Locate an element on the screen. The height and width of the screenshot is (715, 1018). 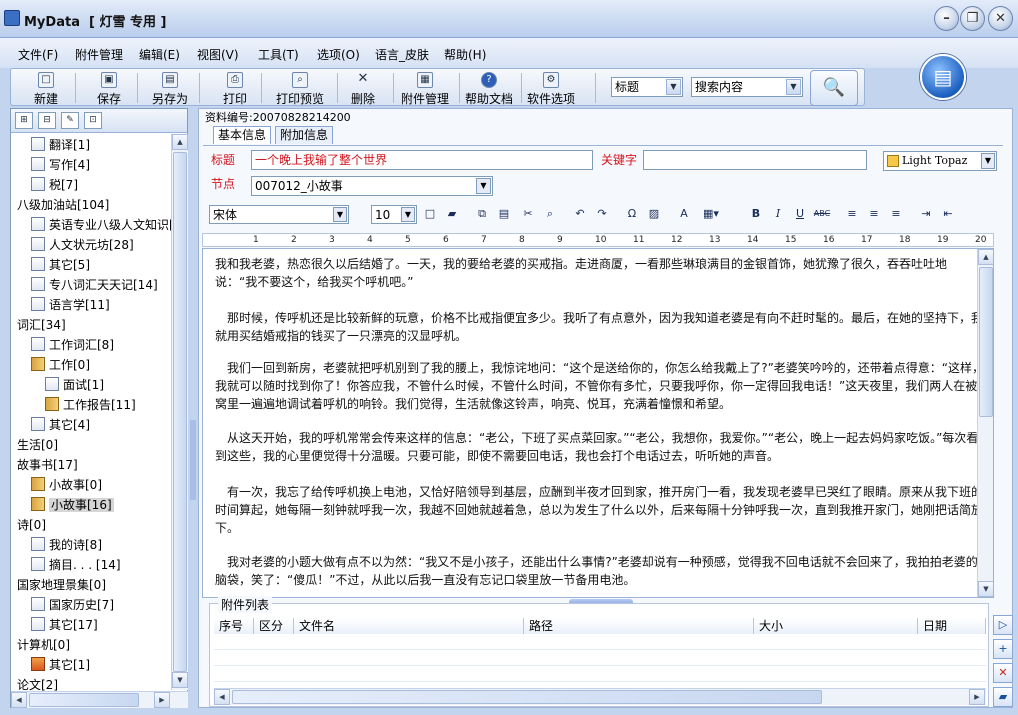
tree-item: 生活[0] is located at coordinates (92, 445).